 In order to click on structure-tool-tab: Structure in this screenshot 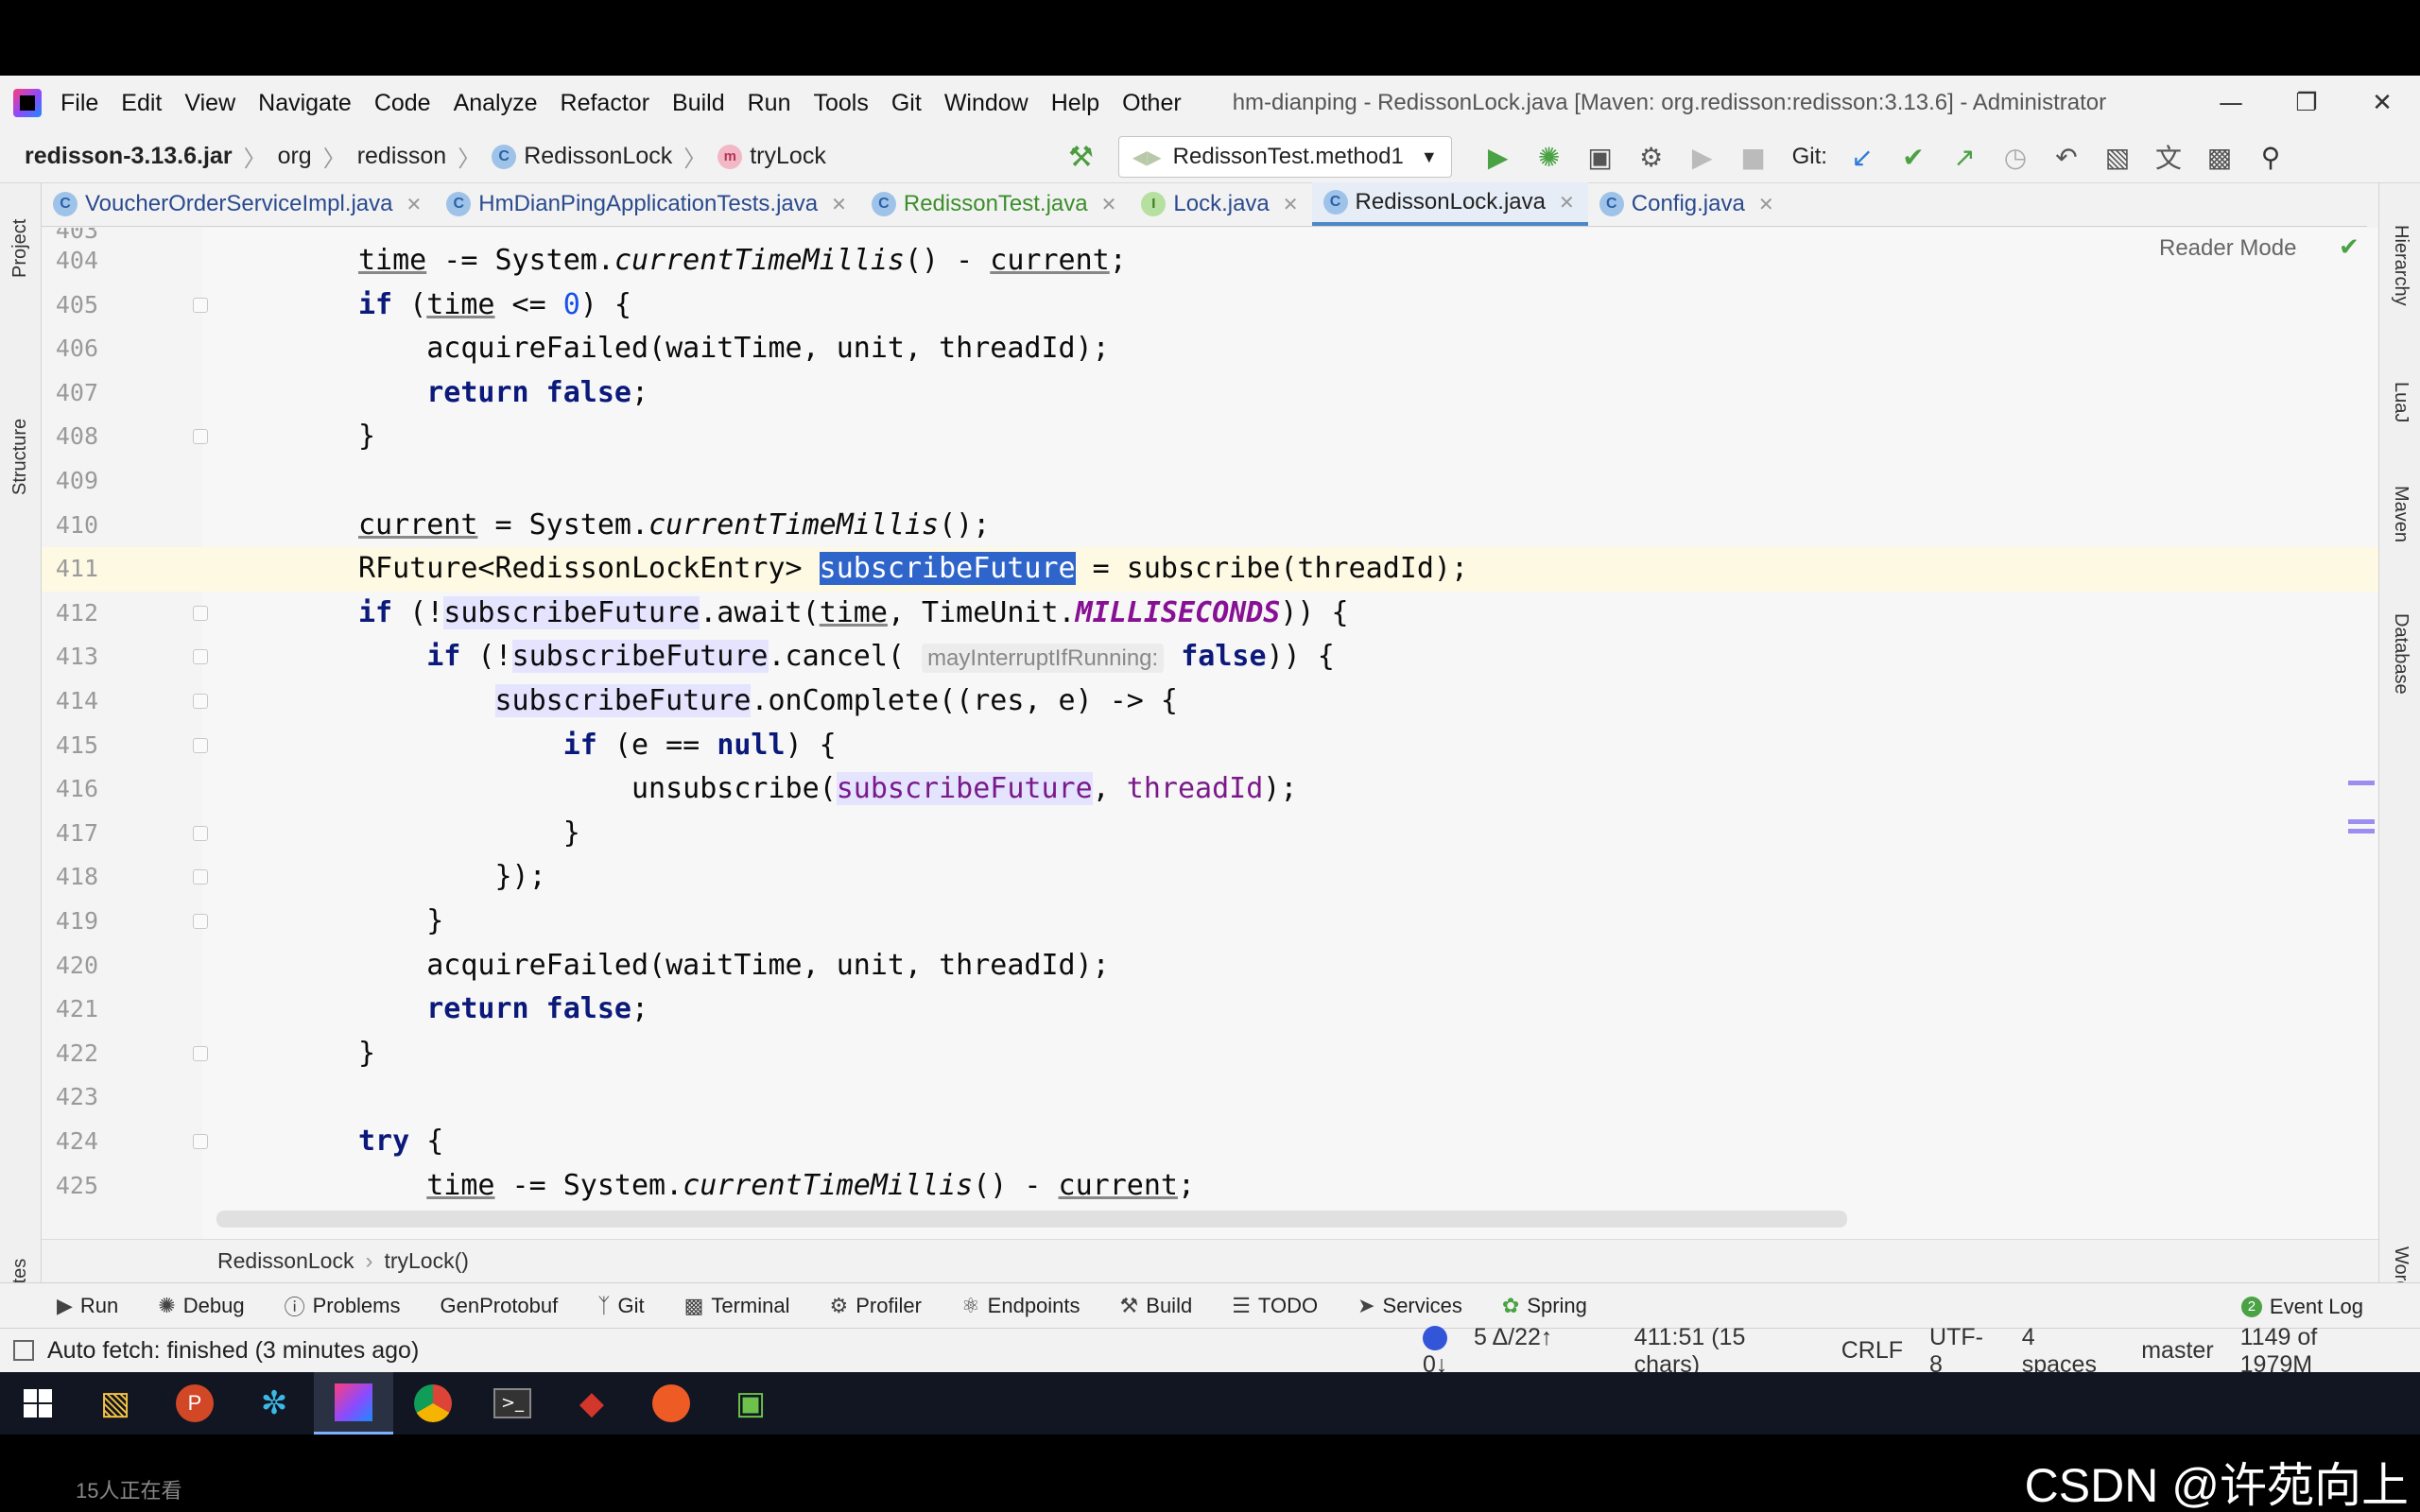, I will do `click(20, 457)`.